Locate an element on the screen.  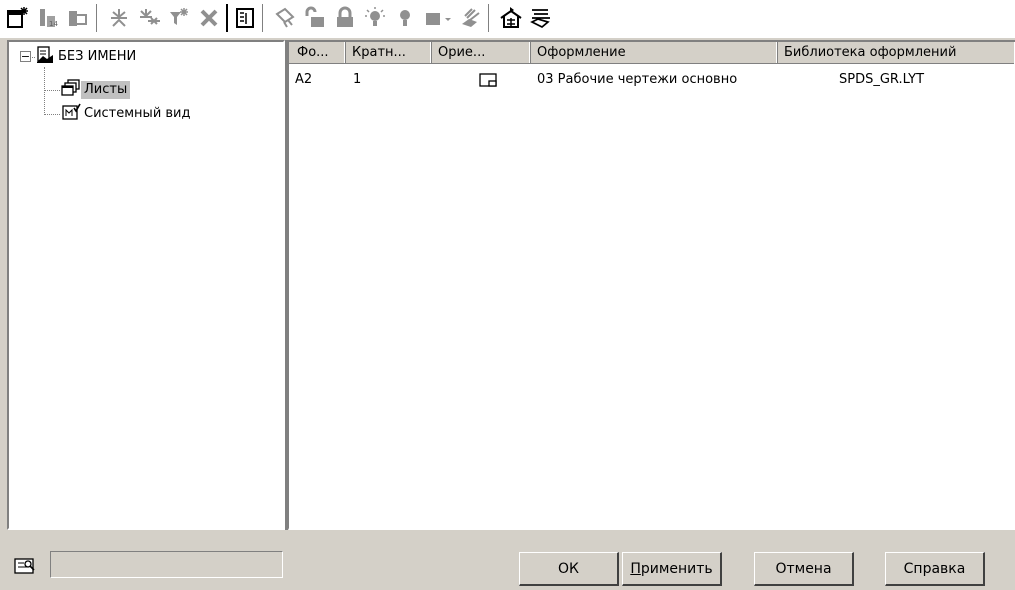
new-sheet-icon is located at coordinates (17, 18).